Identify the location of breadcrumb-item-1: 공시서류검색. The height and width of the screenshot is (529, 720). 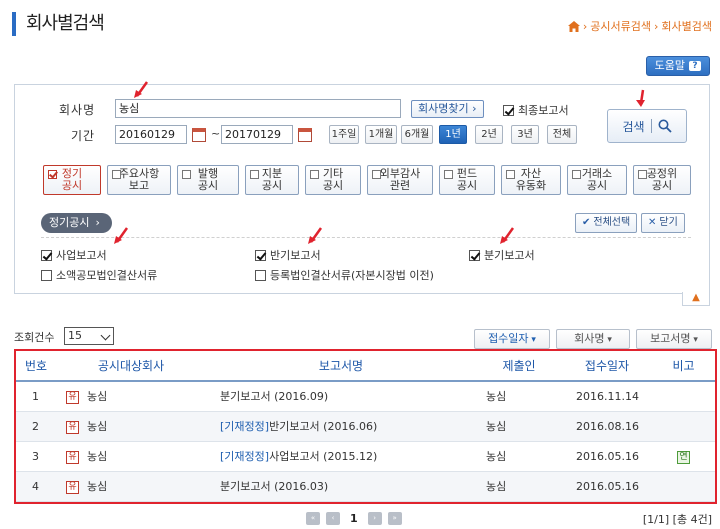
(620, 26).